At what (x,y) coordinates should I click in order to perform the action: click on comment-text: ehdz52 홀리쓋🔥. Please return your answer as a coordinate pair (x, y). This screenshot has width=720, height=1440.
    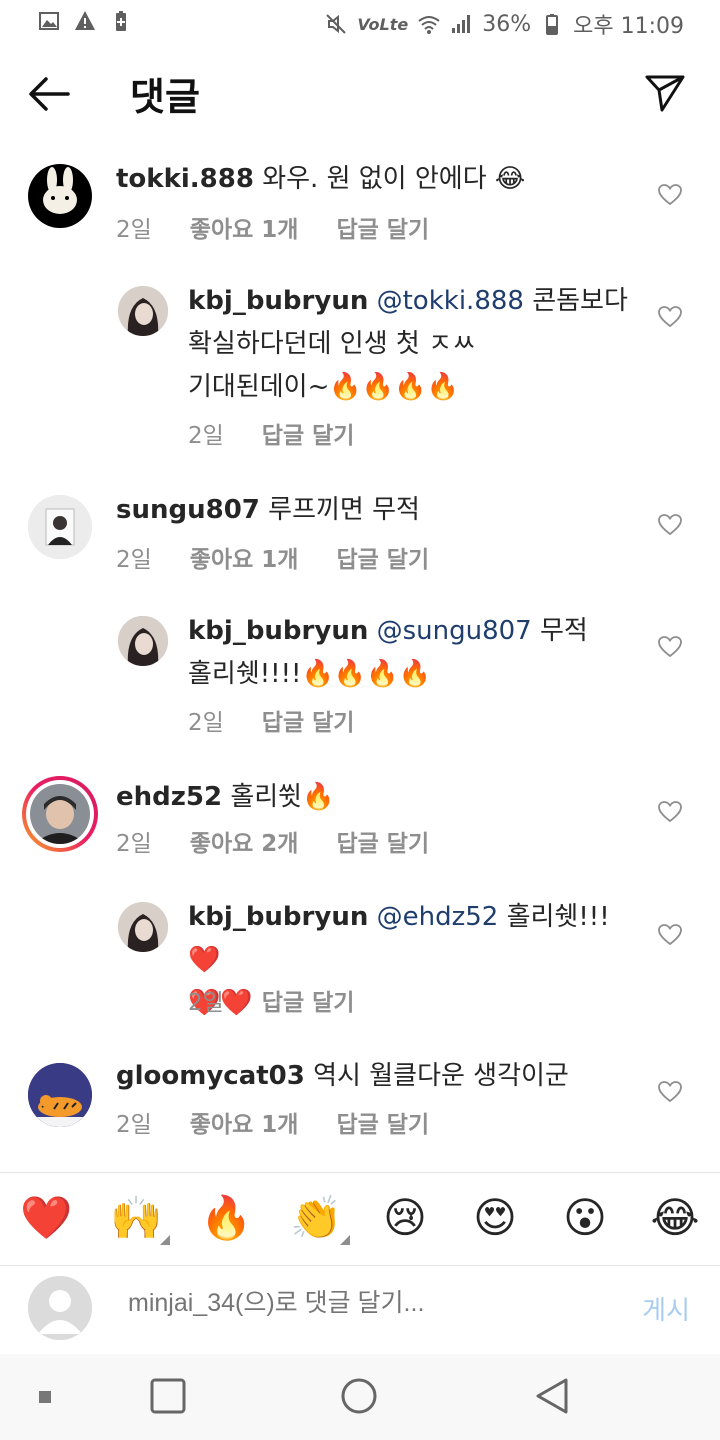
    Looking at the image, I should click on (361, 797).